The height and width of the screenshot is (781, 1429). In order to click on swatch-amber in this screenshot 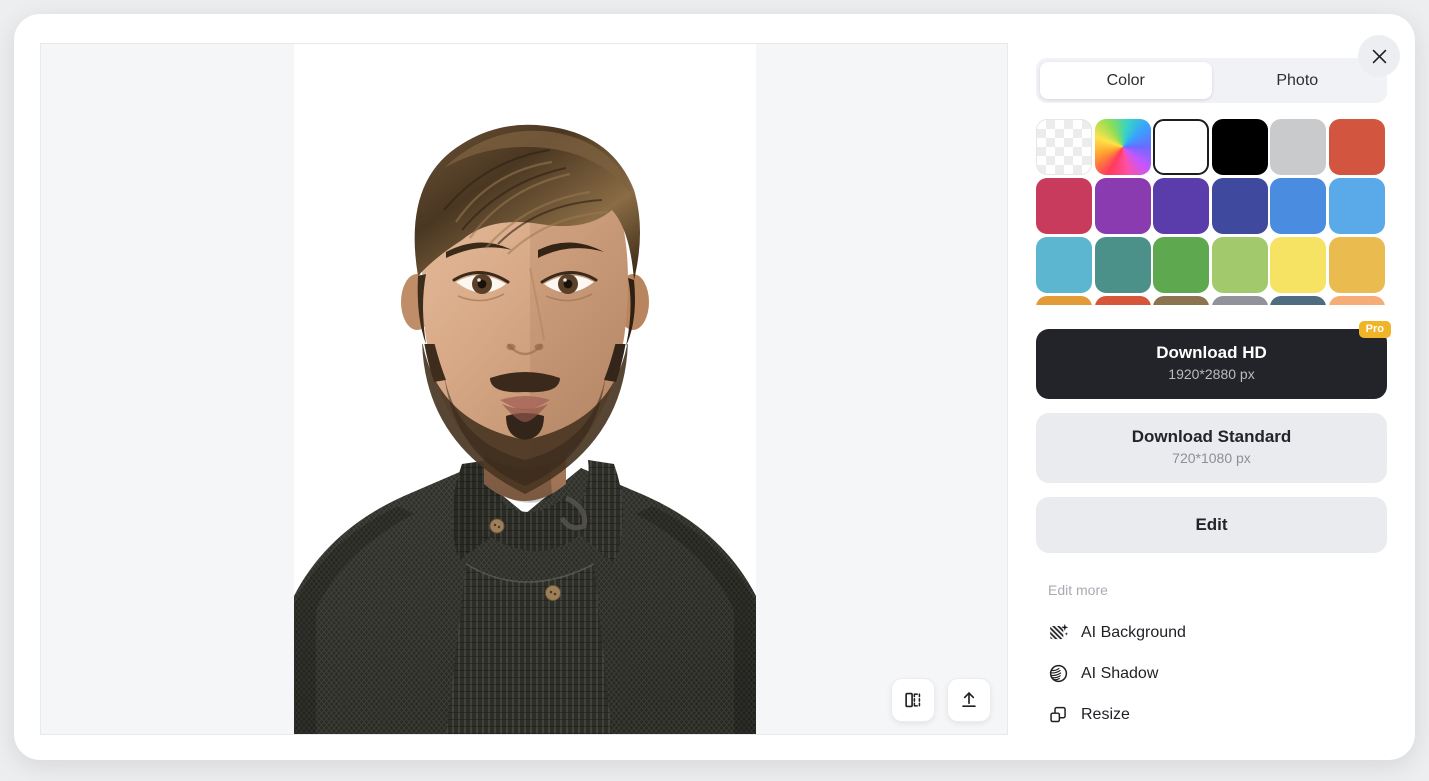, I will do `click(1356, 265)`.